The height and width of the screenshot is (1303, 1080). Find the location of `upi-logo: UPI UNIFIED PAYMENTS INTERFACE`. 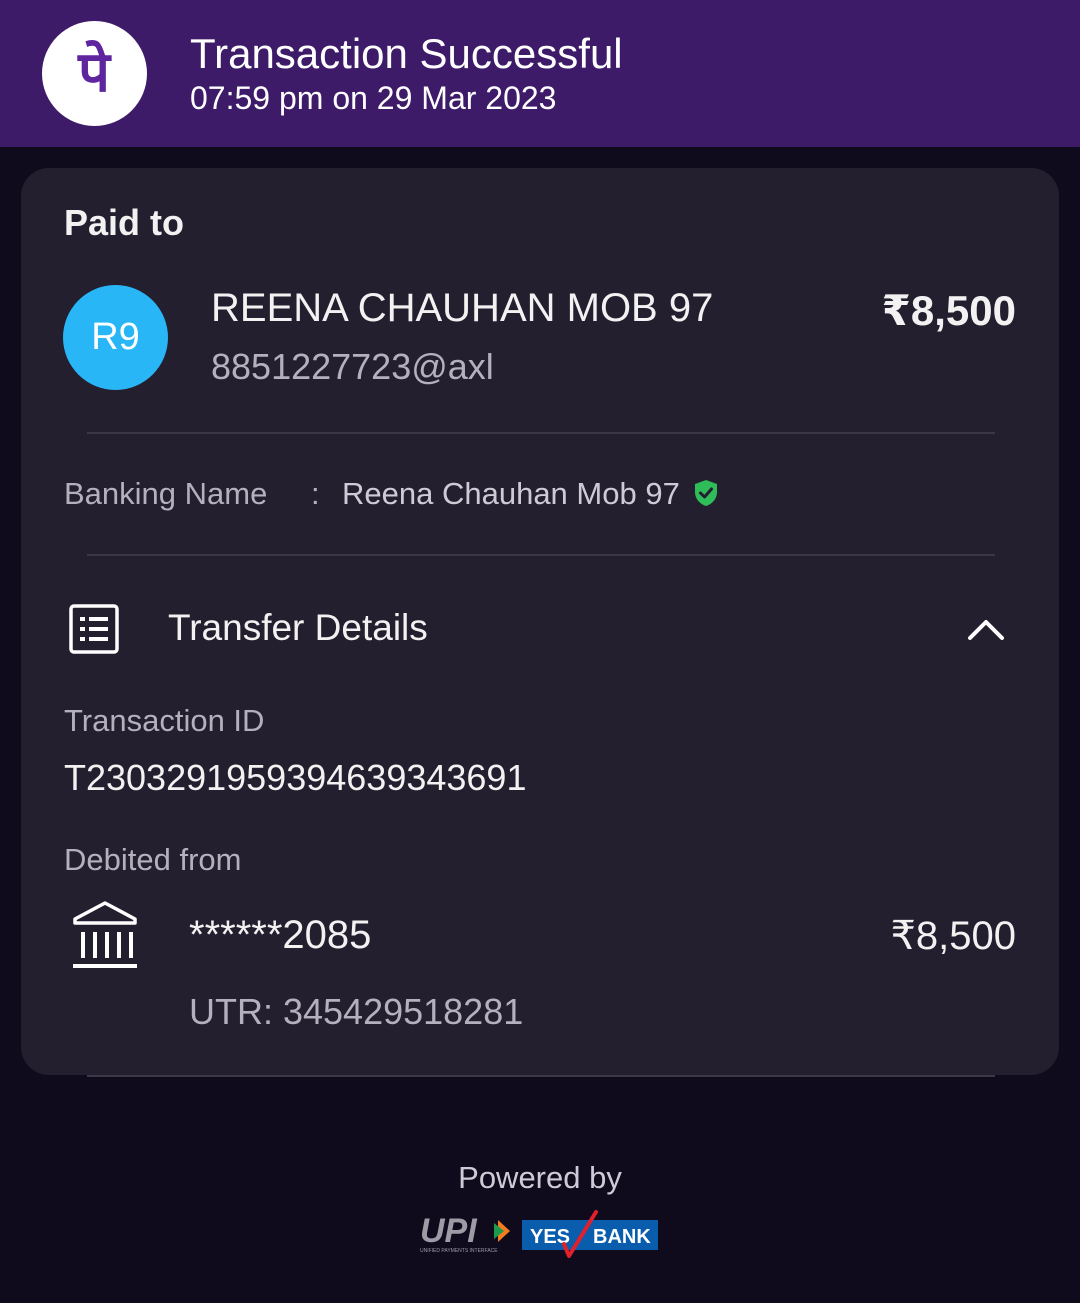

upi-logo: UPI UNIFIED PAYMENTS INTERFACE is located at coordinates (468, 1235).